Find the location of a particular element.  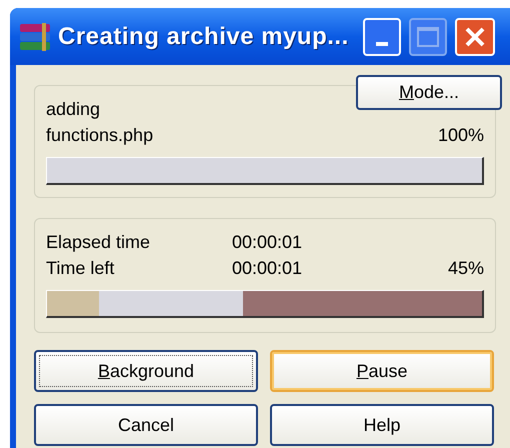

action-label: adding is located at coordinates (73, 109).